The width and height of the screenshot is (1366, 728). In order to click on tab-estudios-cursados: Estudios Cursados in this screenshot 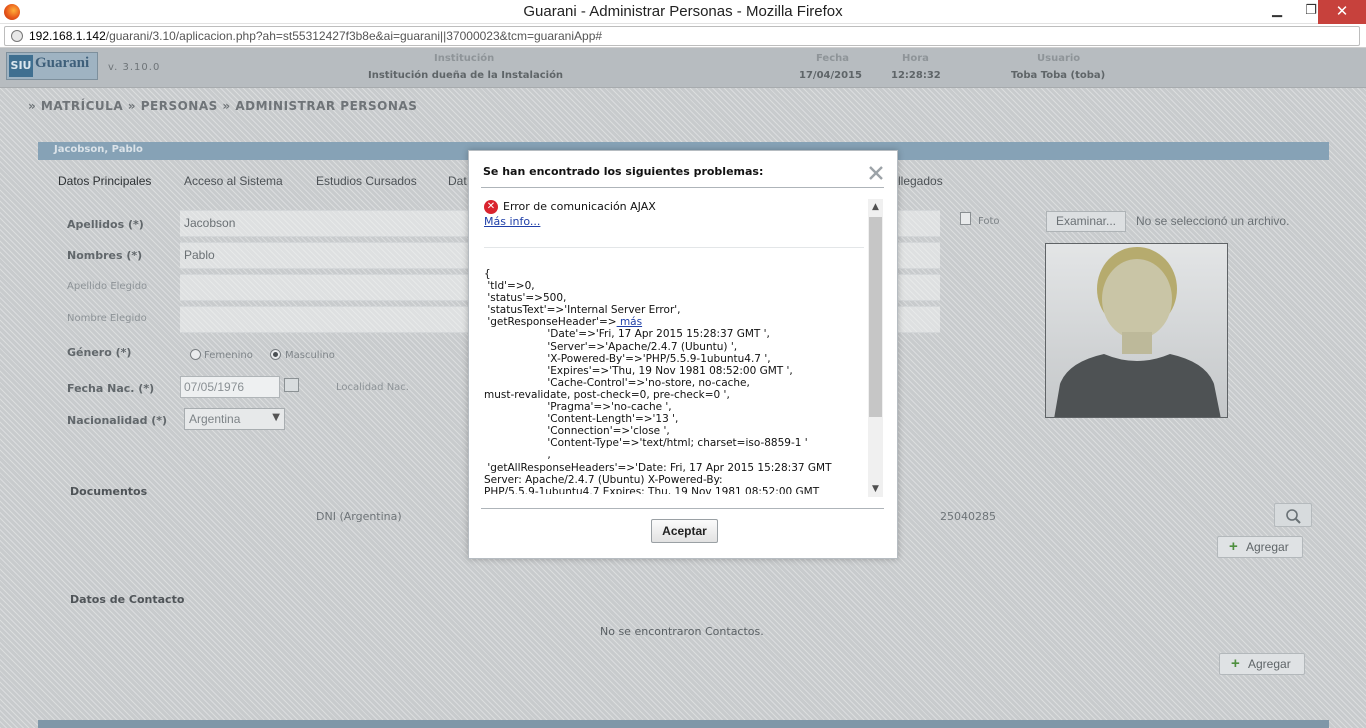, I will do `click(366, 181)`.